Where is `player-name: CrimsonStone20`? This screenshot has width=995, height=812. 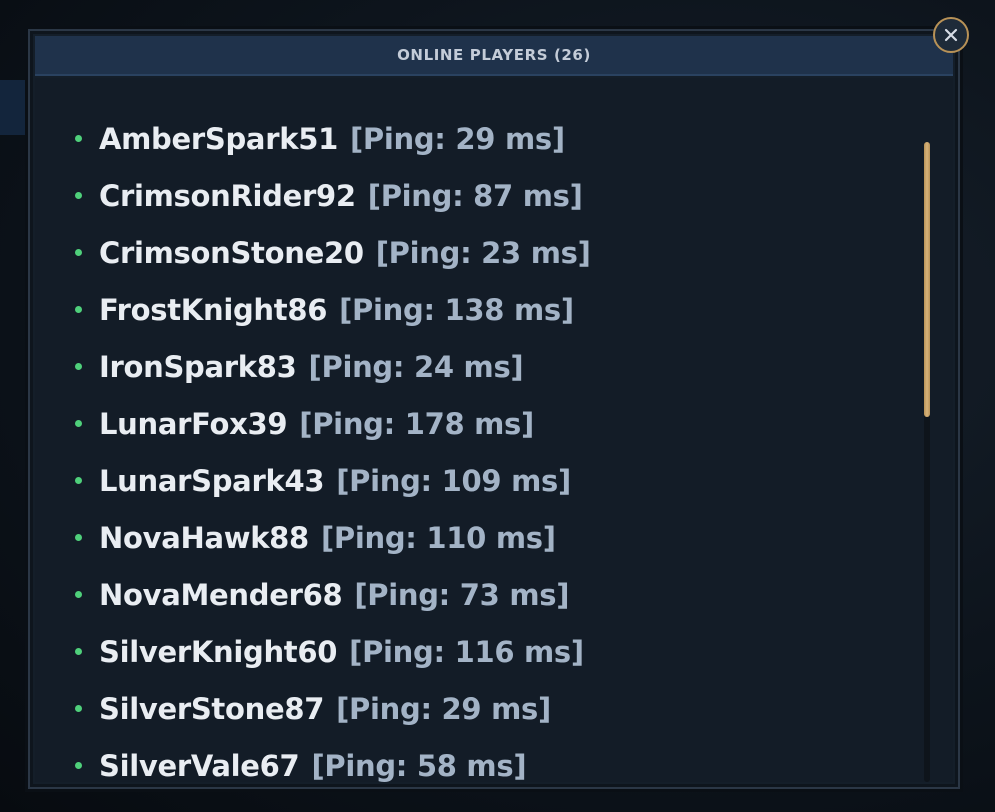 player-name: CrimsonStone20 is located at coordinates (231, 252).